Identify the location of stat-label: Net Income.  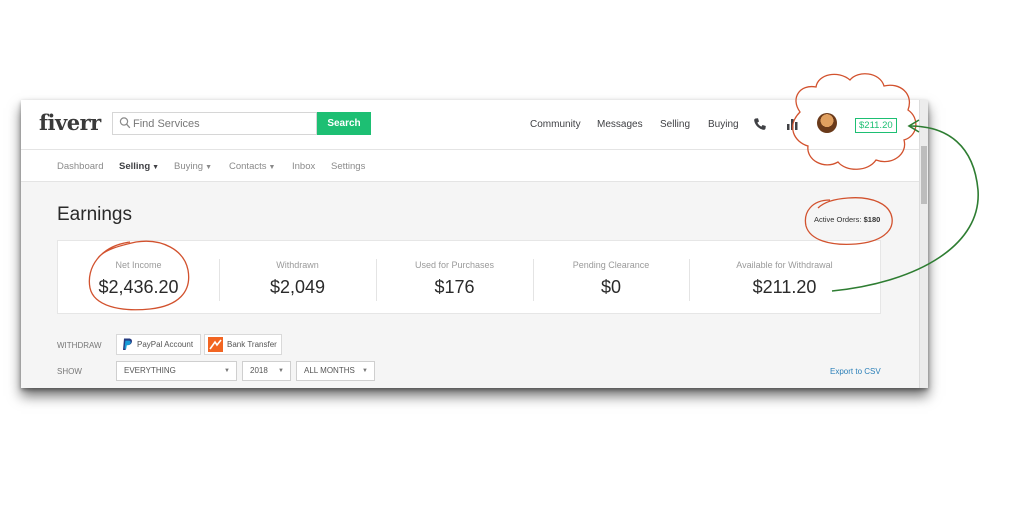
(138, 265).